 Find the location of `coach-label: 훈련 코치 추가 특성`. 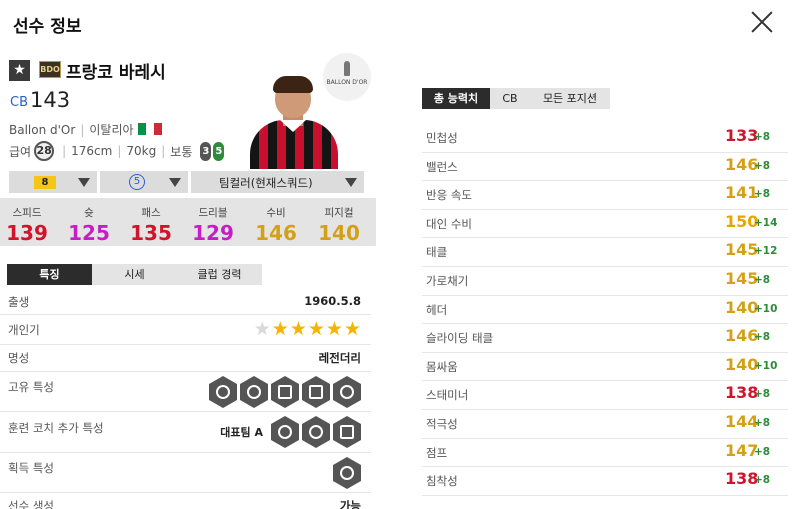

coach-label: 훈련 코치 추가 특성 is located at coordinates (56, 428).